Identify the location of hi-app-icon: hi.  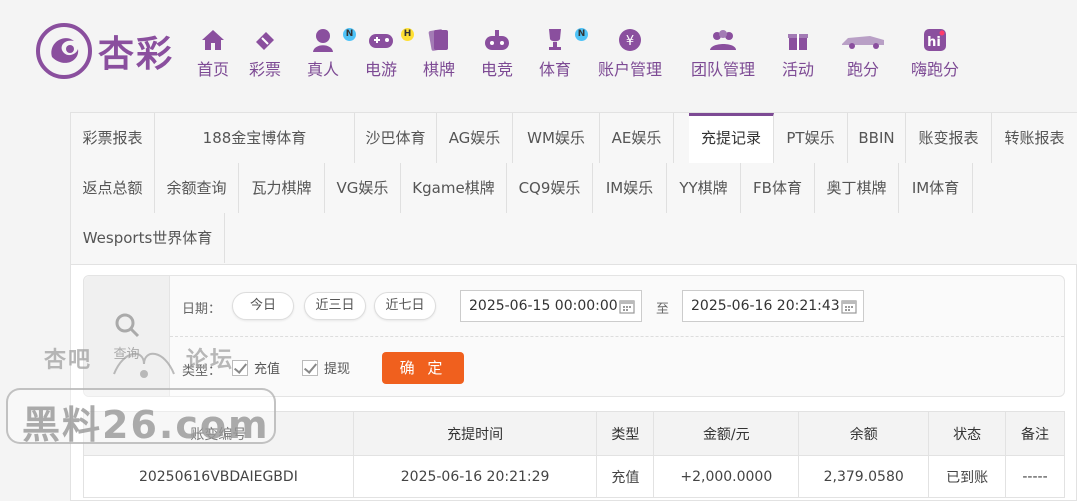
(935, 40).